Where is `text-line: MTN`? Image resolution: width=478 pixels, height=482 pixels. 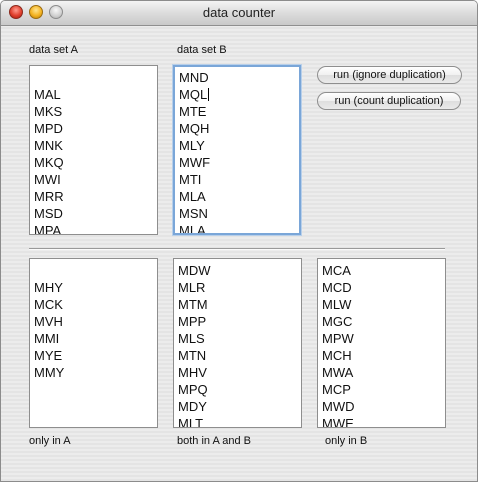 text-line: MTN is located at coordinates (192, 355).